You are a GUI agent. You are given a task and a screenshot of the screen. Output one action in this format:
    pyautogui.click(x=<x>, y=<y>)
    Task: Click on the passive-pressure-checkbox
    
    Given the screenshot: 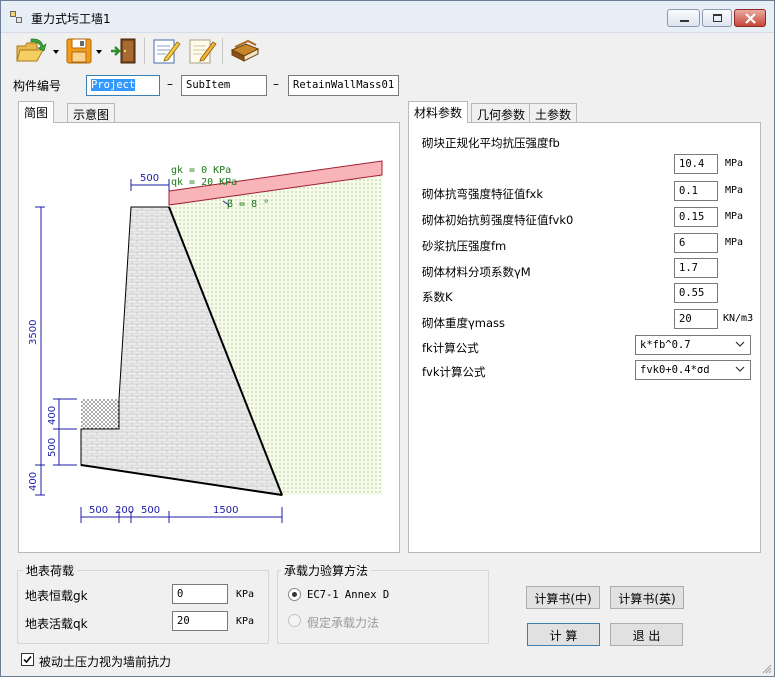 What is the action you would take?
    pyautogui.click(x=27, y=659)
    